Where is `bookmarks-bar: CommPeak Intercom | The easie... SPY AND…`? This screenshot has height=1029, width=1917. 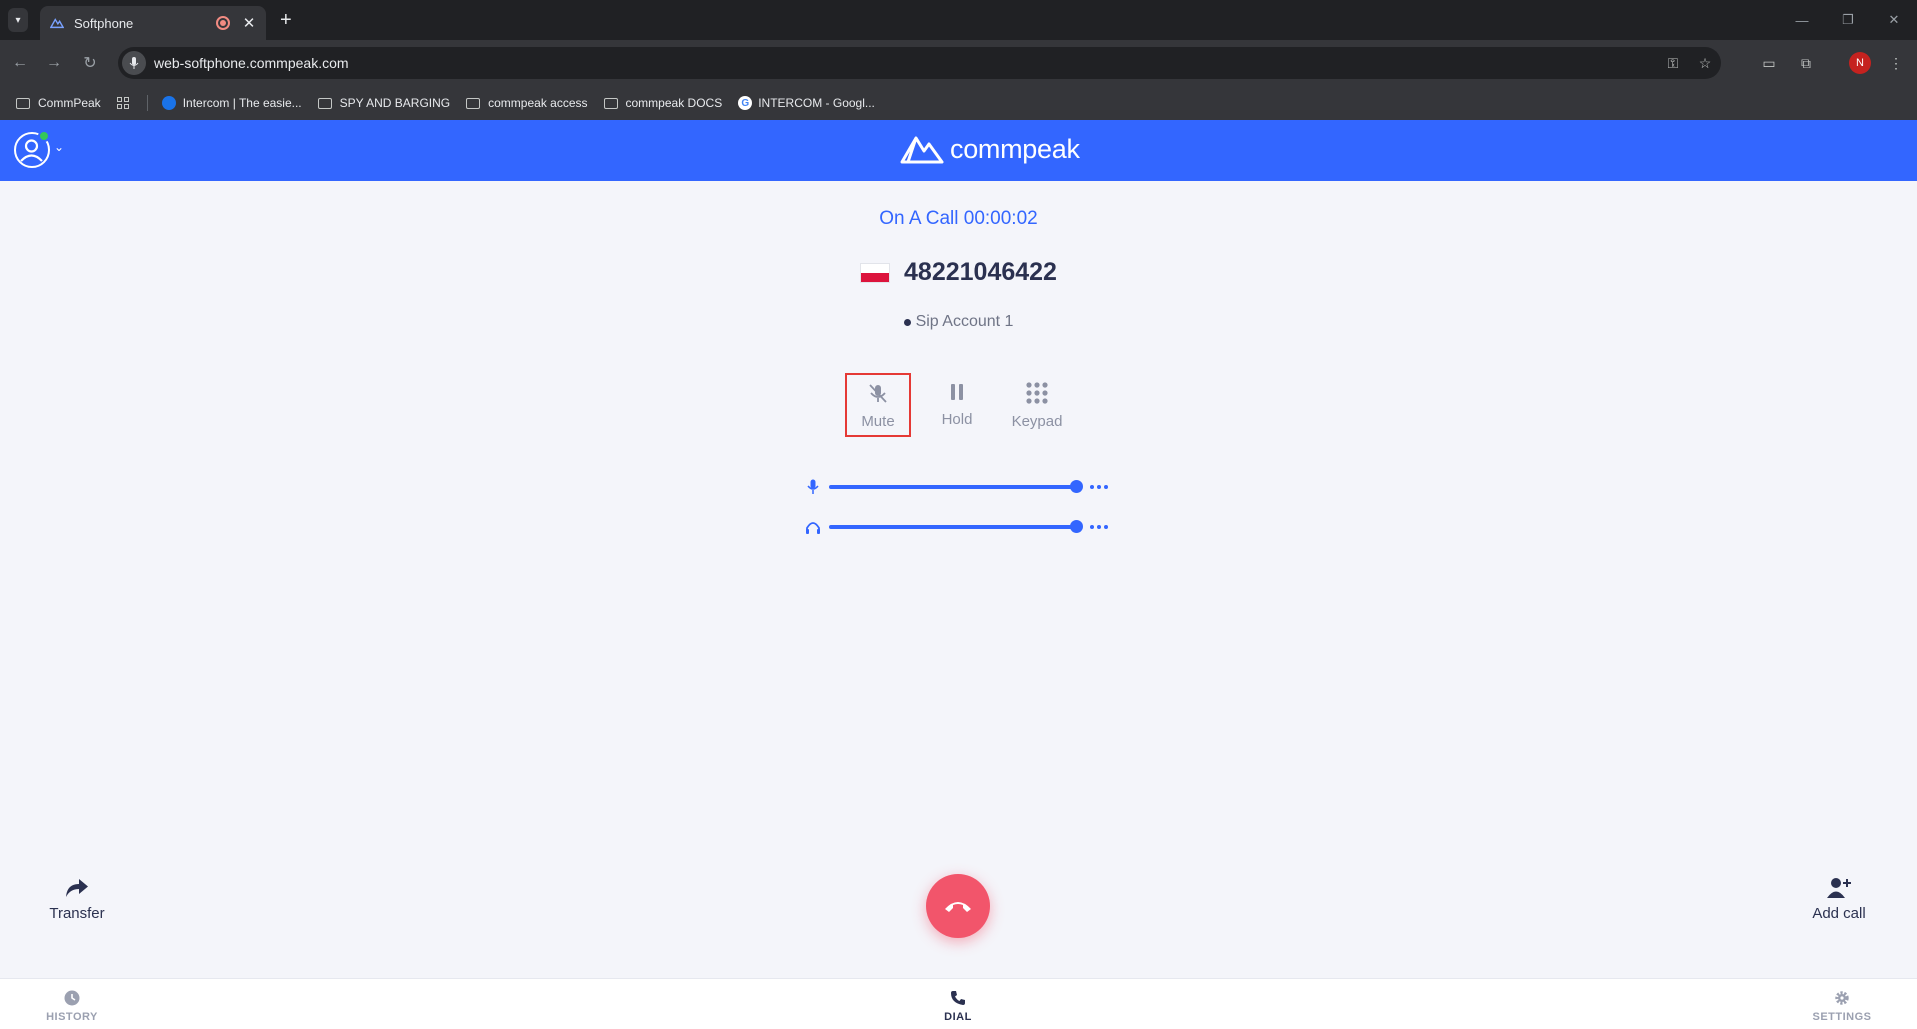 bookmarks-bar: CommPeak Intercom | The easie... SPY AND… is located at coordinates (958, 103).